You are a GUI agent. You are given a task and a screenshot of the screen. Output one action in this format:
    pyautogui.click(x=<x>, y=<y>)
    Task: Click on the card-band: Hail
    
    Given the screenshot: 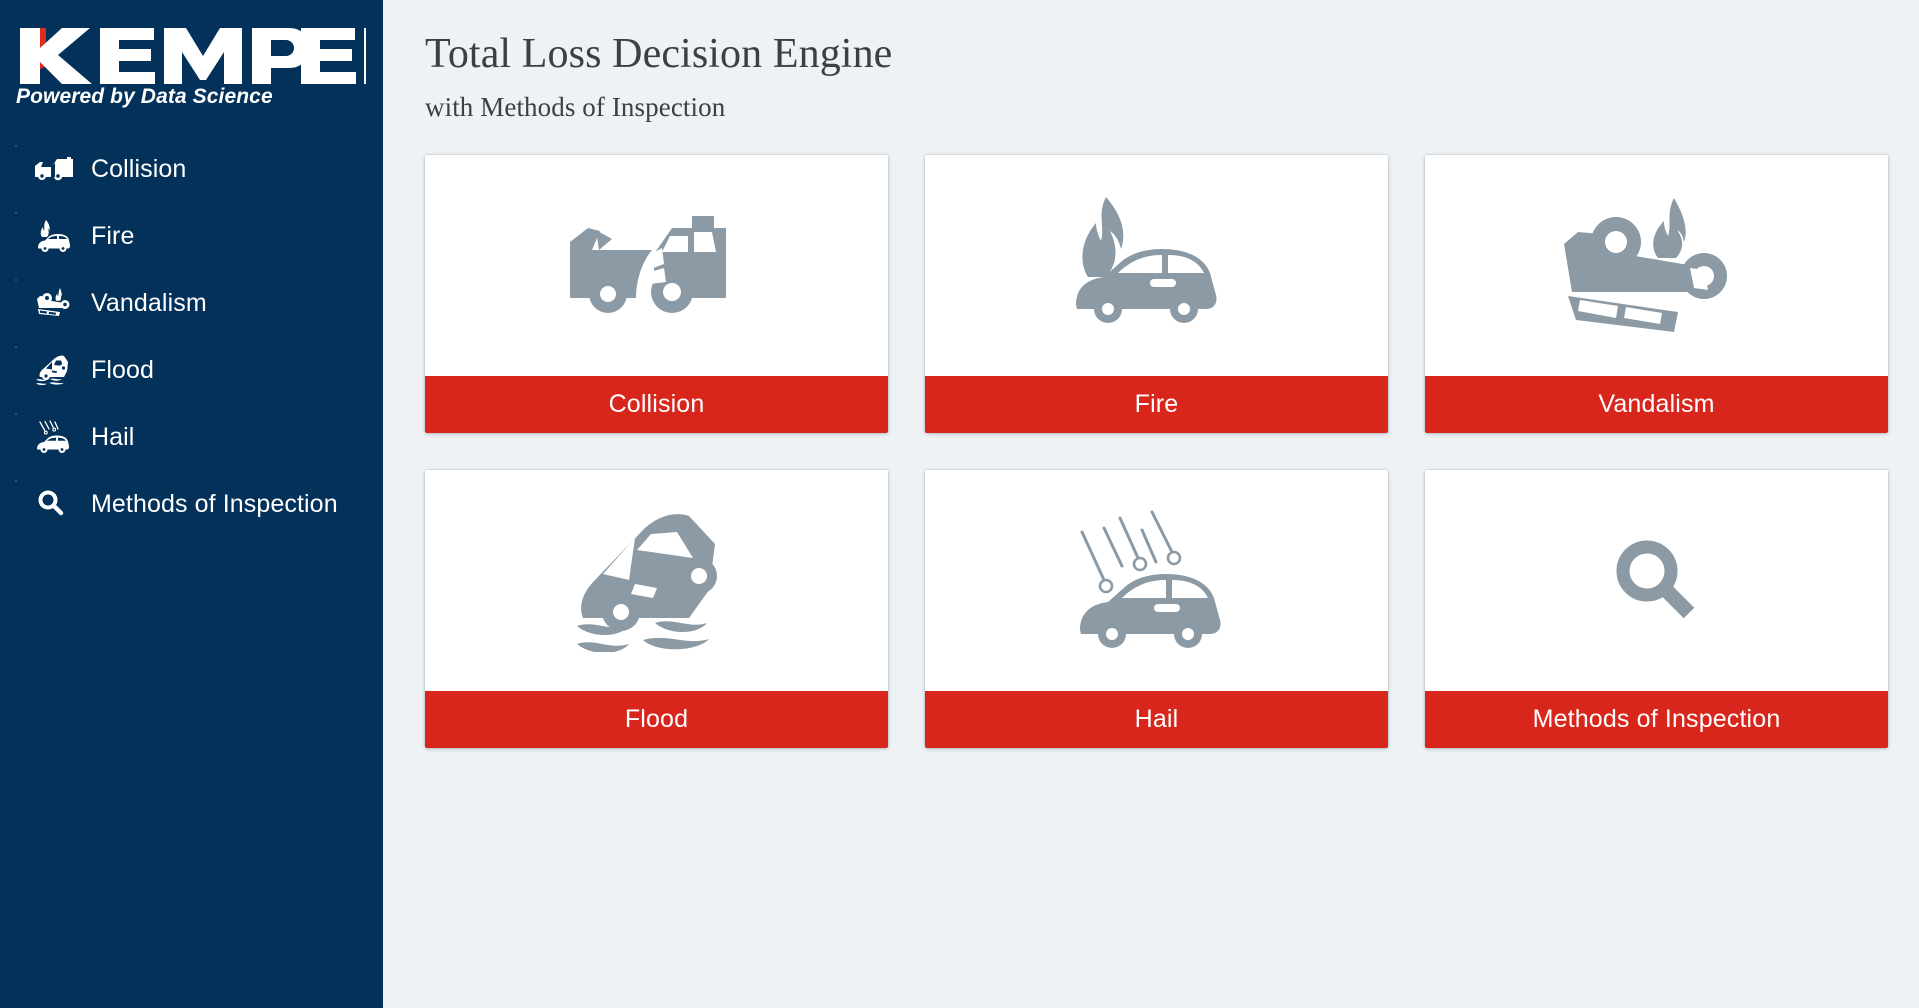 What is the action you would take?
    pyautogui.click(x=1156, y=720)
    